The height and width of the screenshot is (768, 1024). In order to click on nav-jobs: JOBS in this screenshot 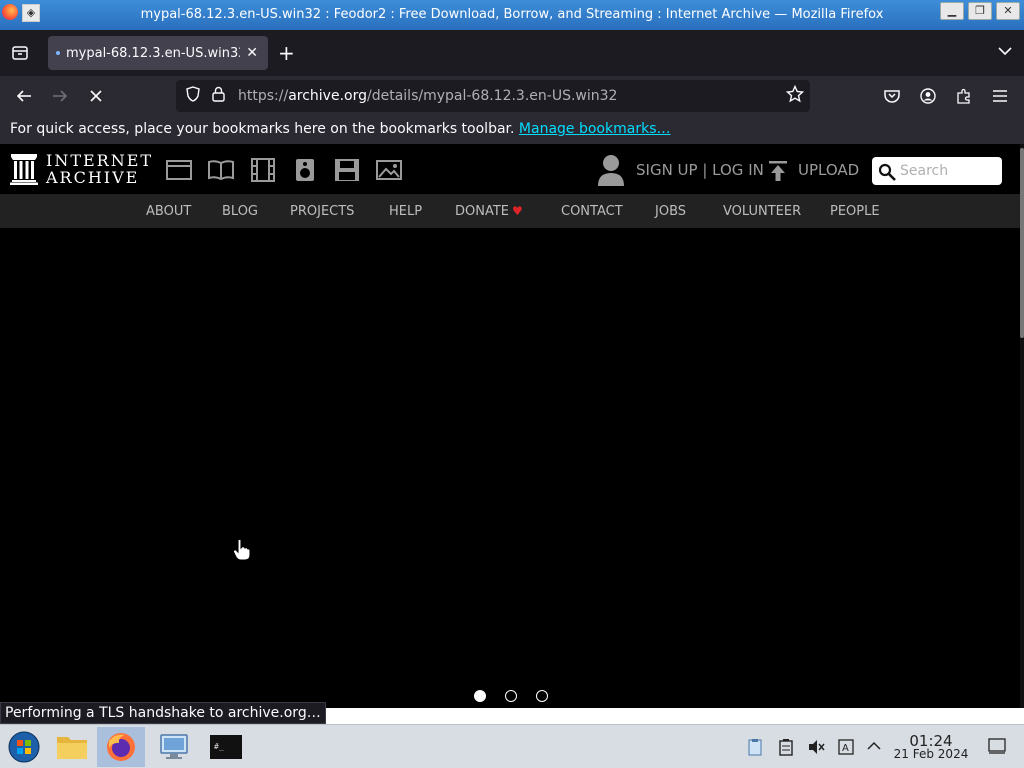, I will do `click(670, 211)`.